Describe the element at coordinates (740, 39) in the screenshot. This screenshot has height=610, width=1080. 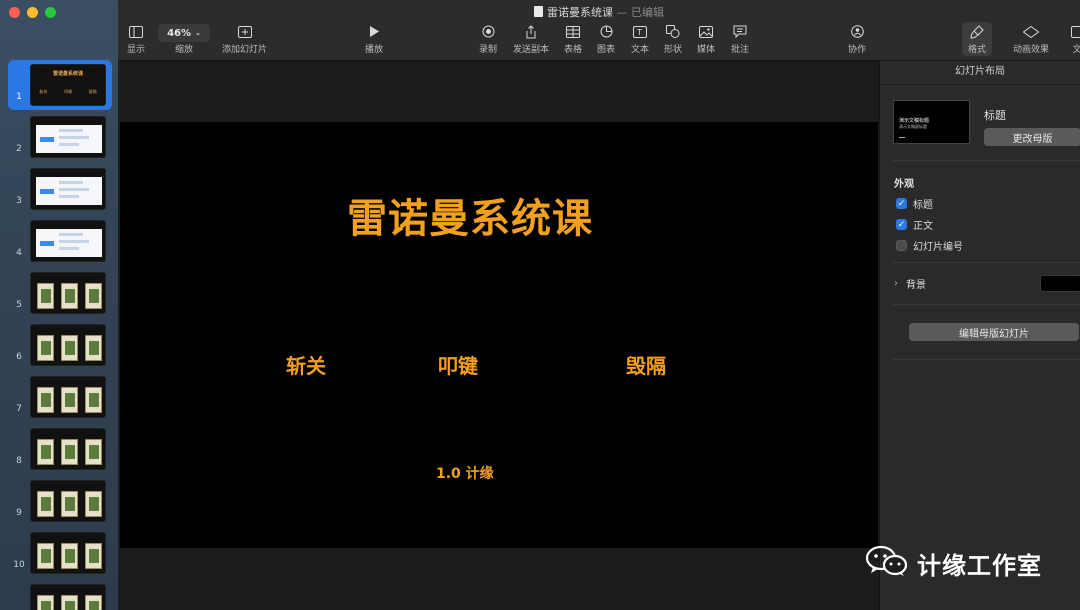
I see `comment-button: 批注` at that location.